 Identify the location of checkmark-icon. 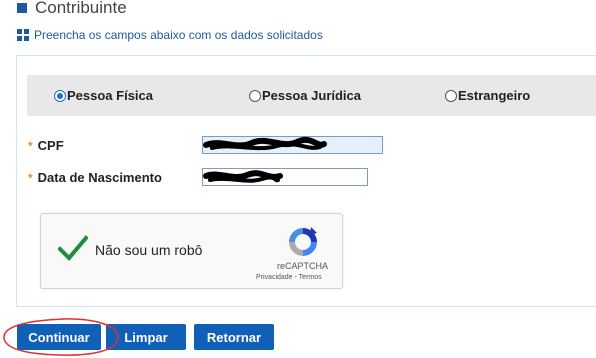
(73, 248).